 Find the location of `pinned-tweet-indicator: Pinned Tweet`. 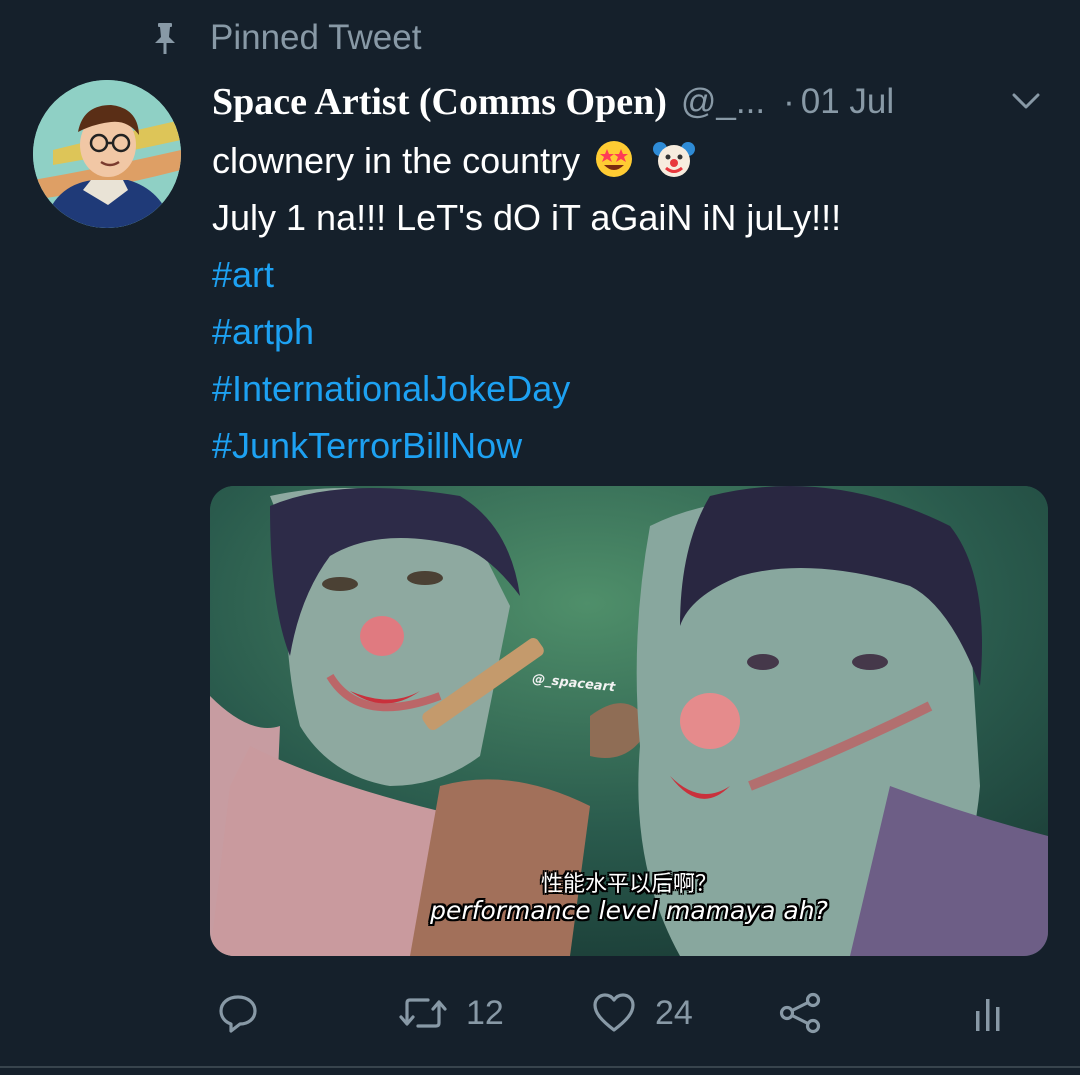

pinned-tweet-indicator: Pinned Tweet is located at coordinates (285, 38).